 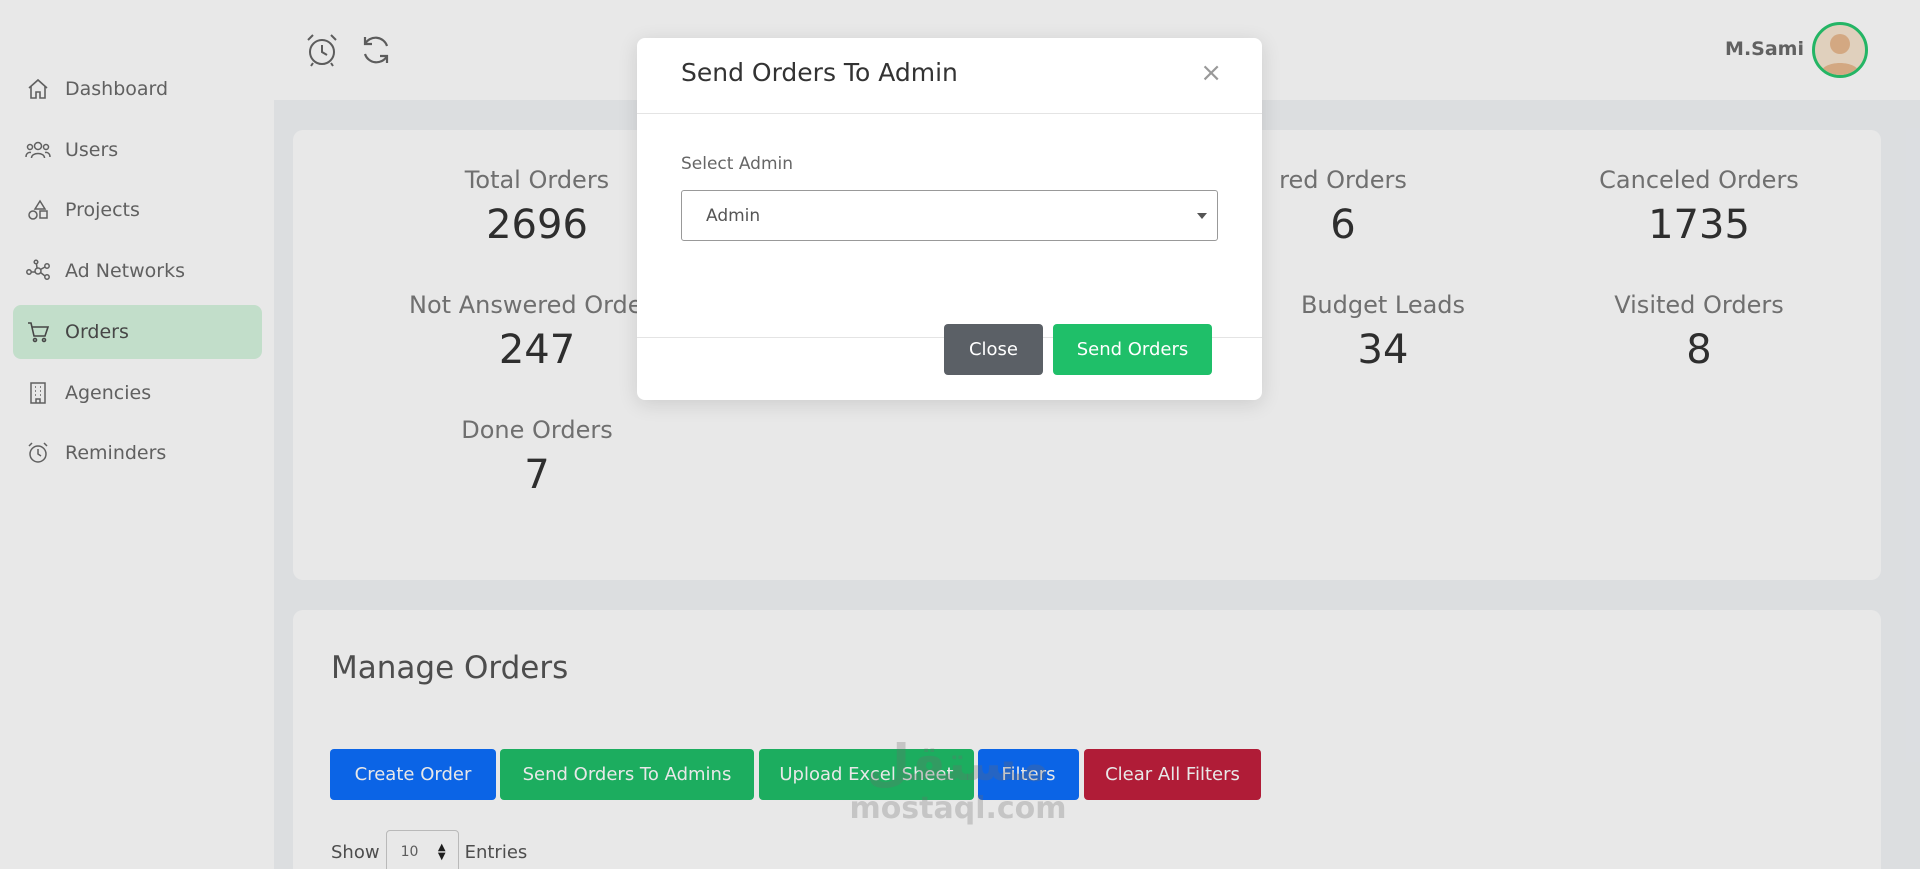 I want to click on modal-title: Send Orders To Admin, so click(x=819, y=72).